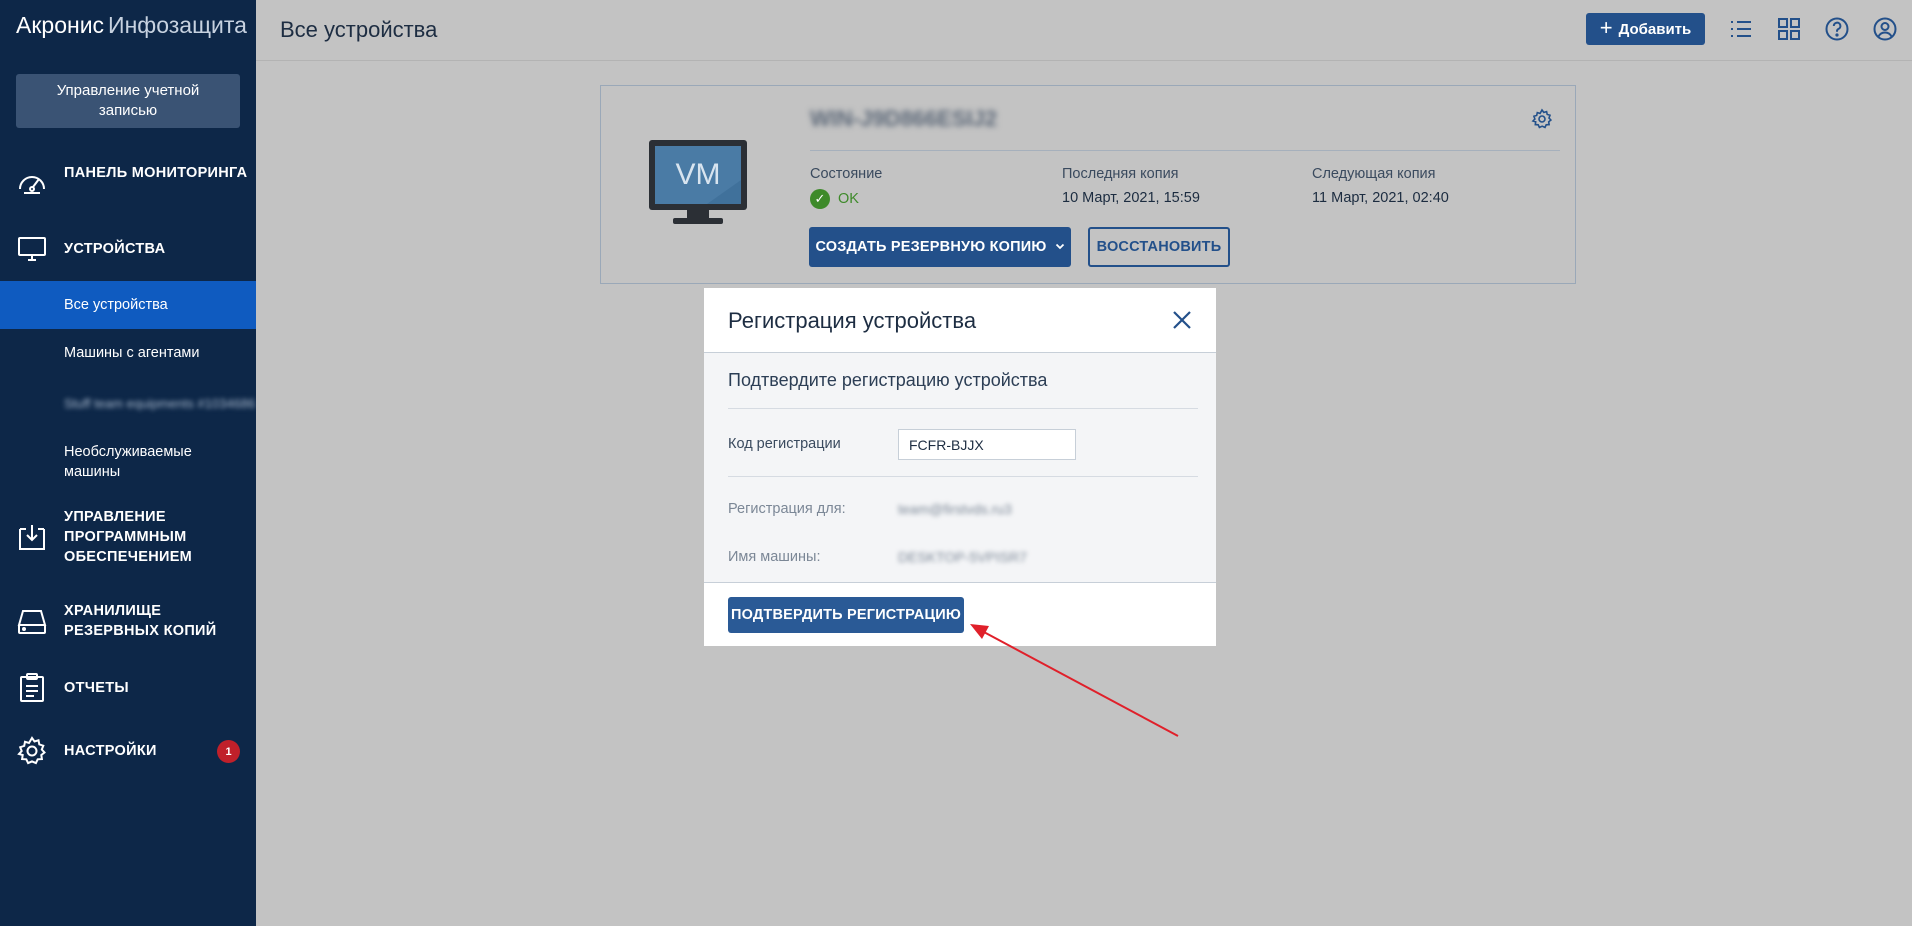 This screenshot has width=1912, height=926. I want to click on status-value: ✓ OK, so click(834, 199).